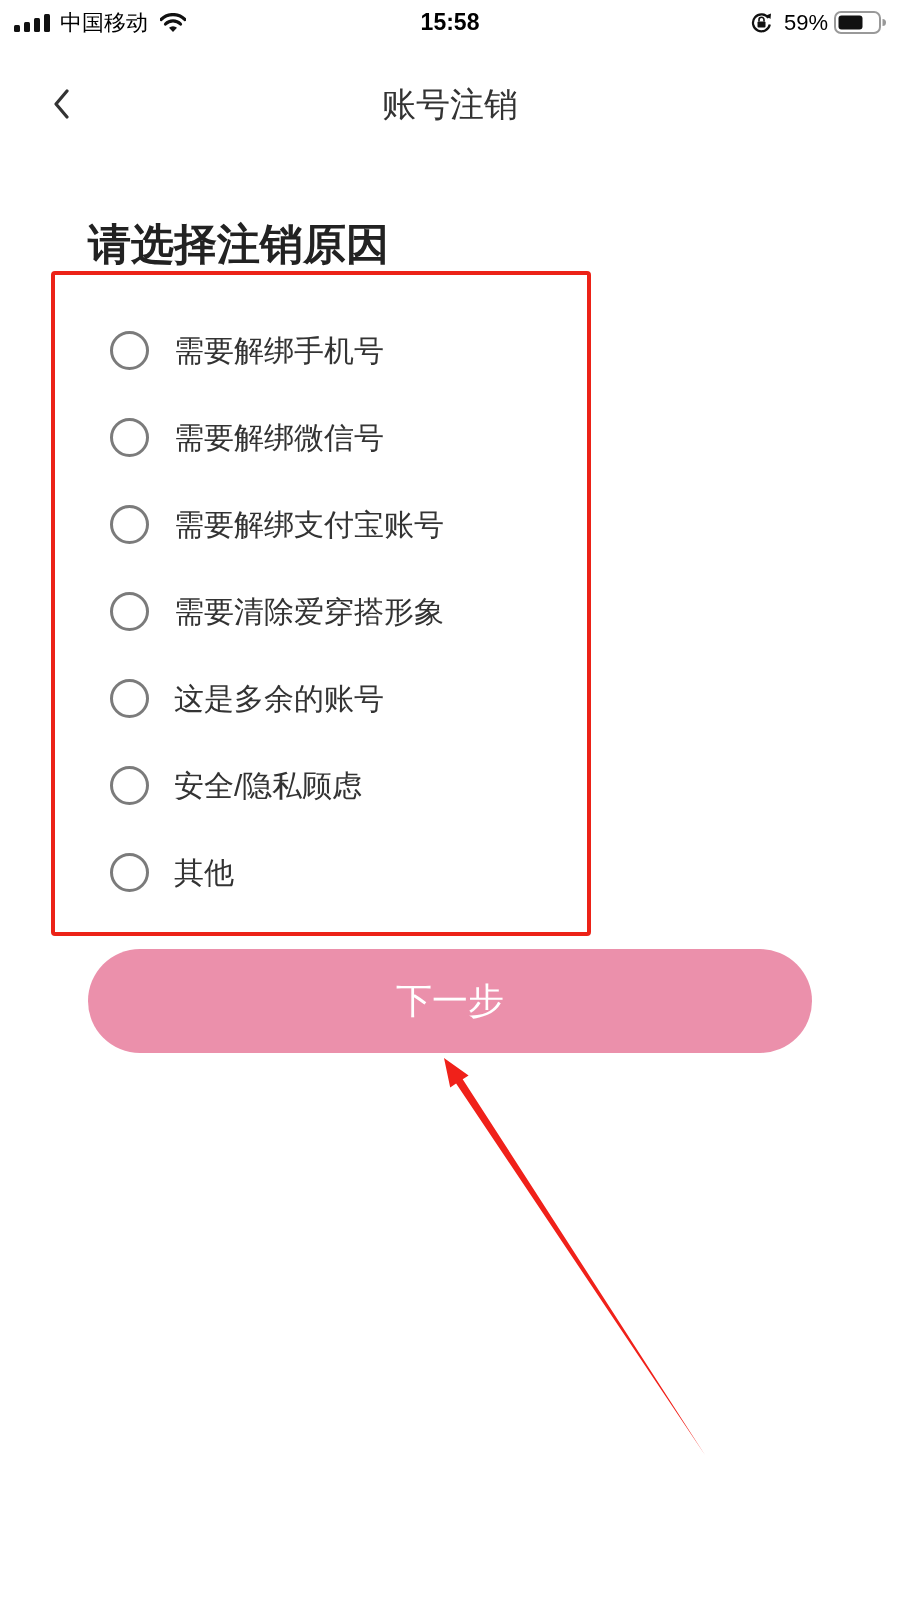 Image resolution: width=900 pixels, height=1600 pixels. What do you see at coordinates (309, 611) in the screenshot?
I see `reason-label: 需要清除爱穿搭形象` at bounding box center [309, 611].